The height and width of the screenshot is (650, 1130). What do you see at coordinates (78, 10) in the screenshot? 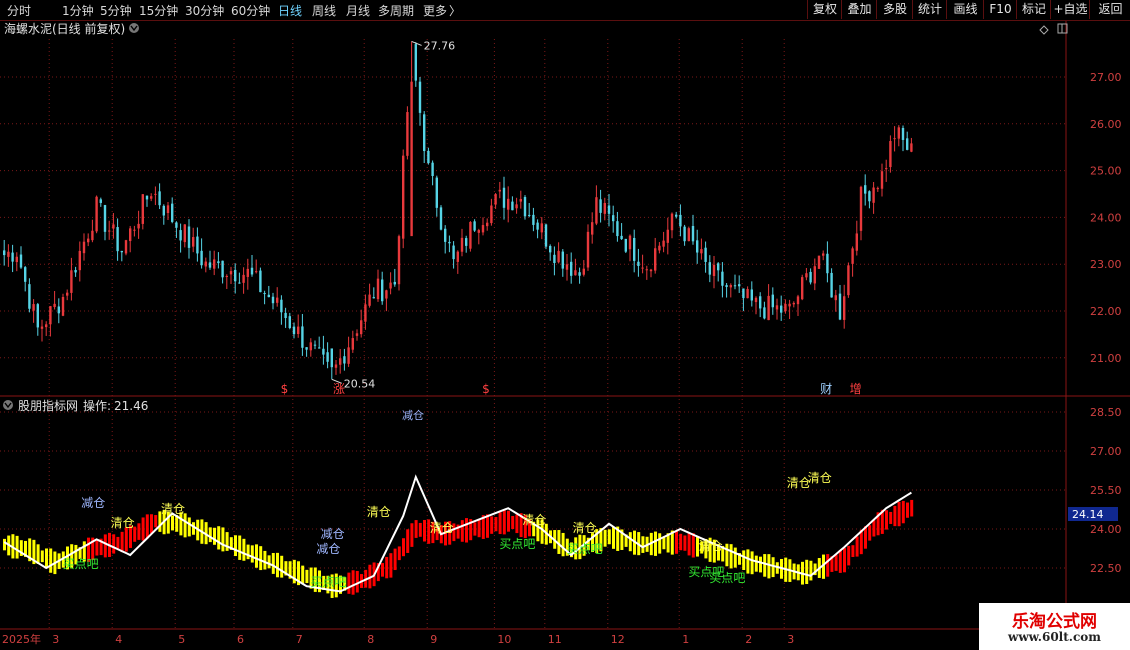
I see `period-tab: 1分钟` at bounding box center [78, 10].